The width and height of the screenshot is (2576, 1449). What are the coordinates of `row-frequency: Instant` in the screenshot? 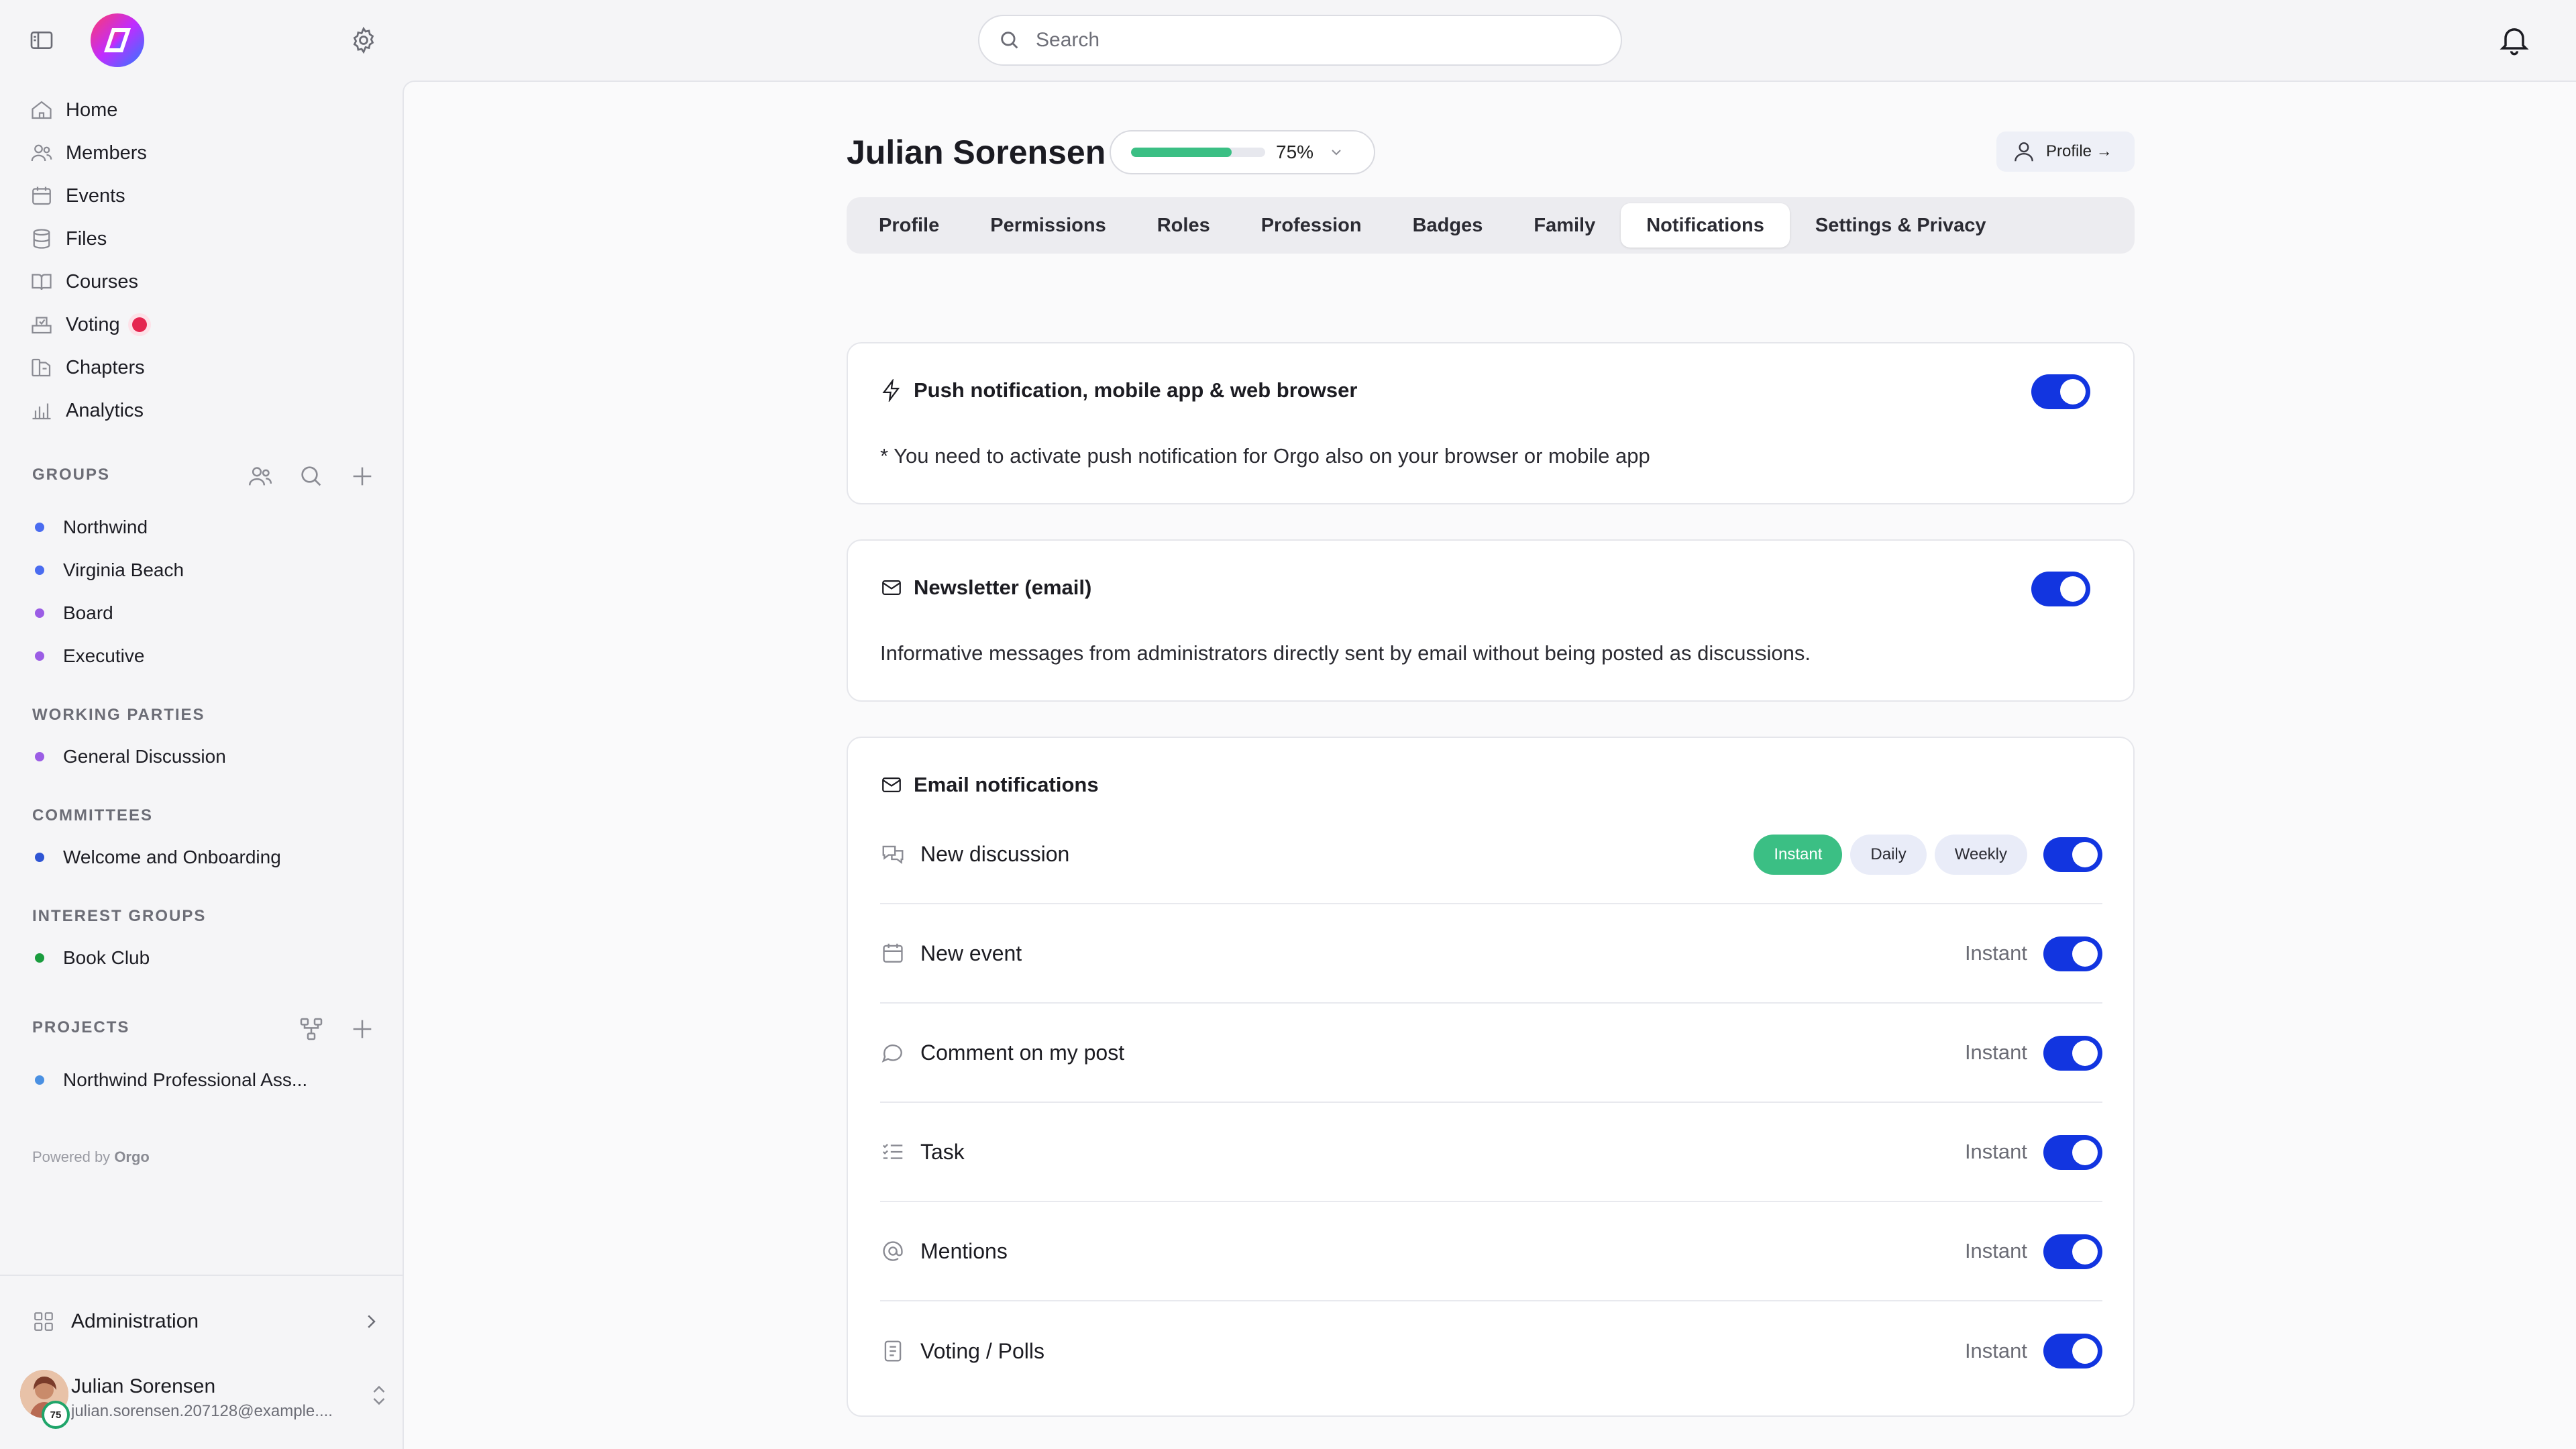 It's located at (1995, 1251).